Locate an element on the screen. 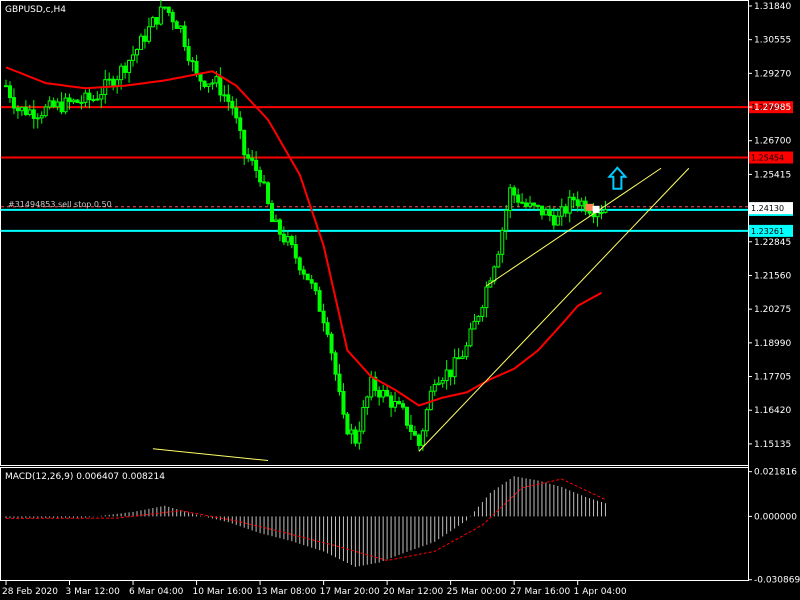  price-tick-label: 1.29270 is located at coordinates (772, 74).